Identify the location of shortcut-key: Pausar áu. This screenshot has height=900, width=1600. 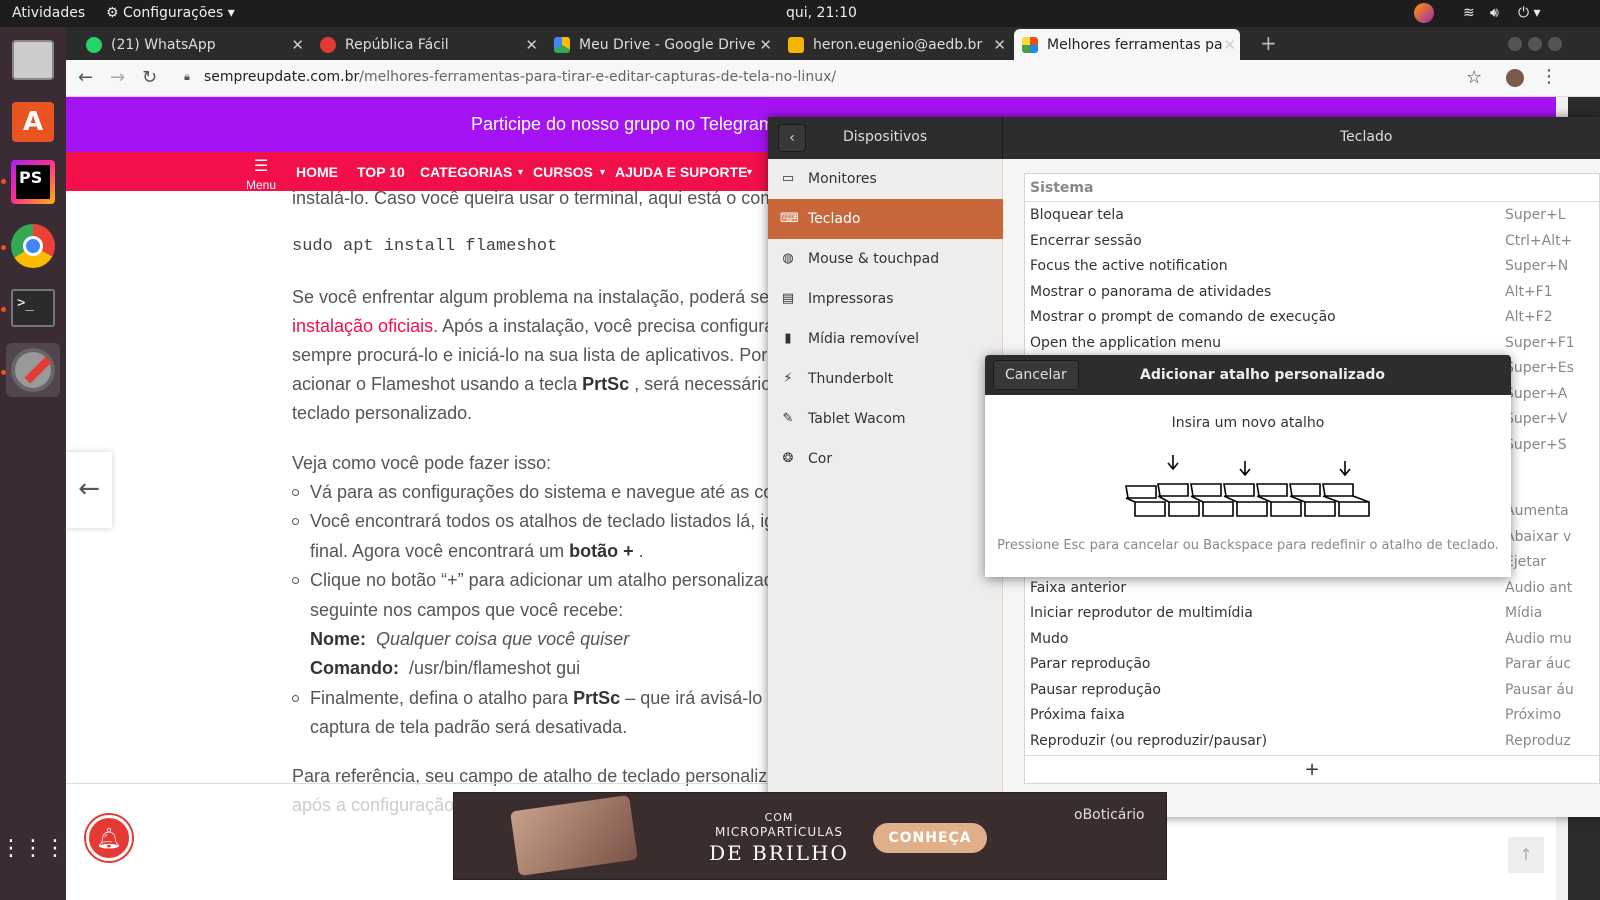
(1552, 690).